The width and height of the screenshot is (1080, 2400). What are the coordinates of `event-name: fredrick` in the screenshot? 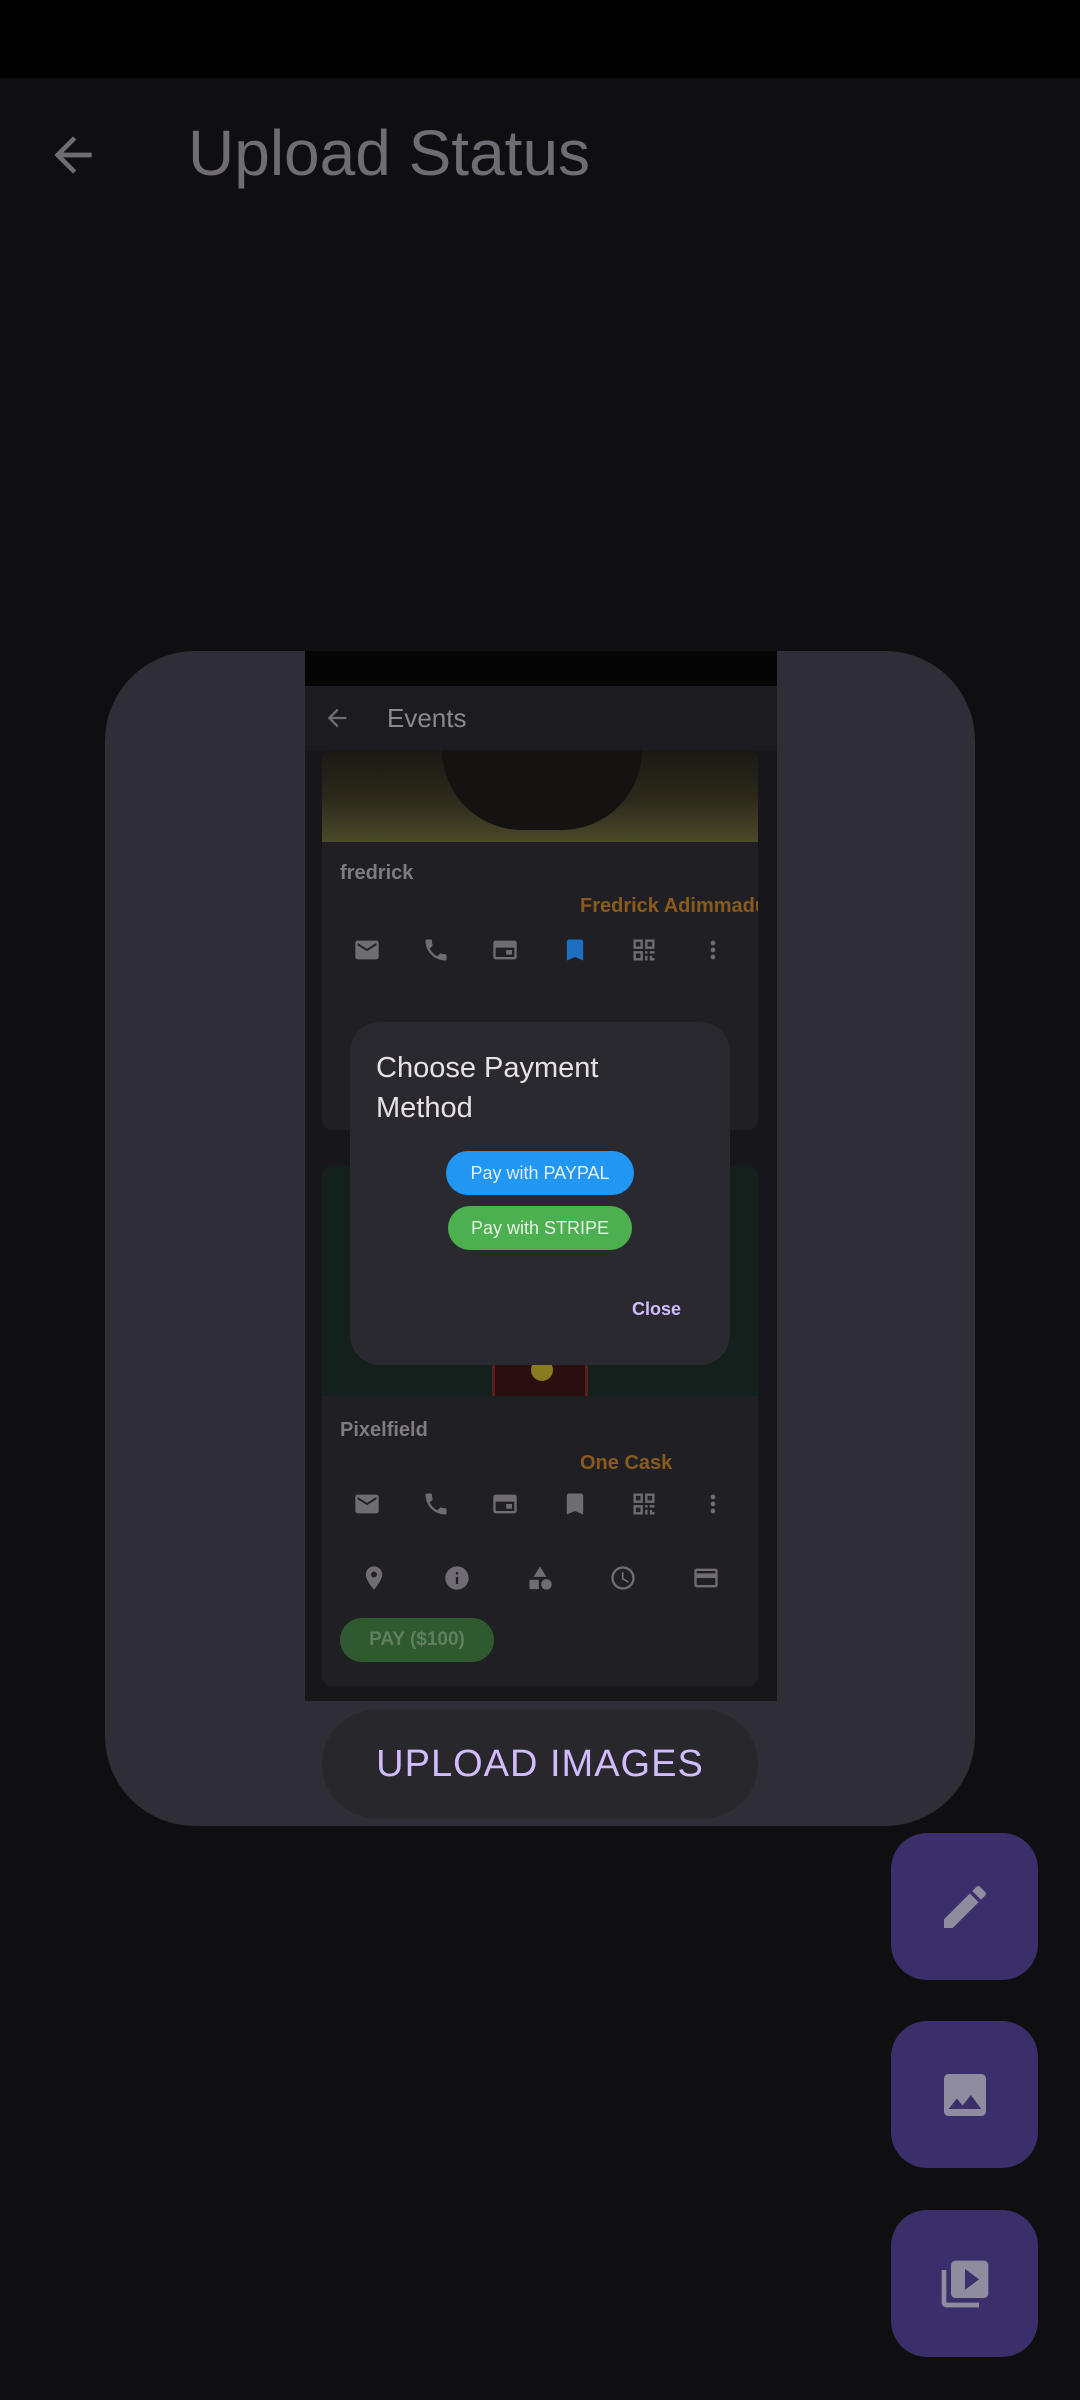 It's located at (377, 873).